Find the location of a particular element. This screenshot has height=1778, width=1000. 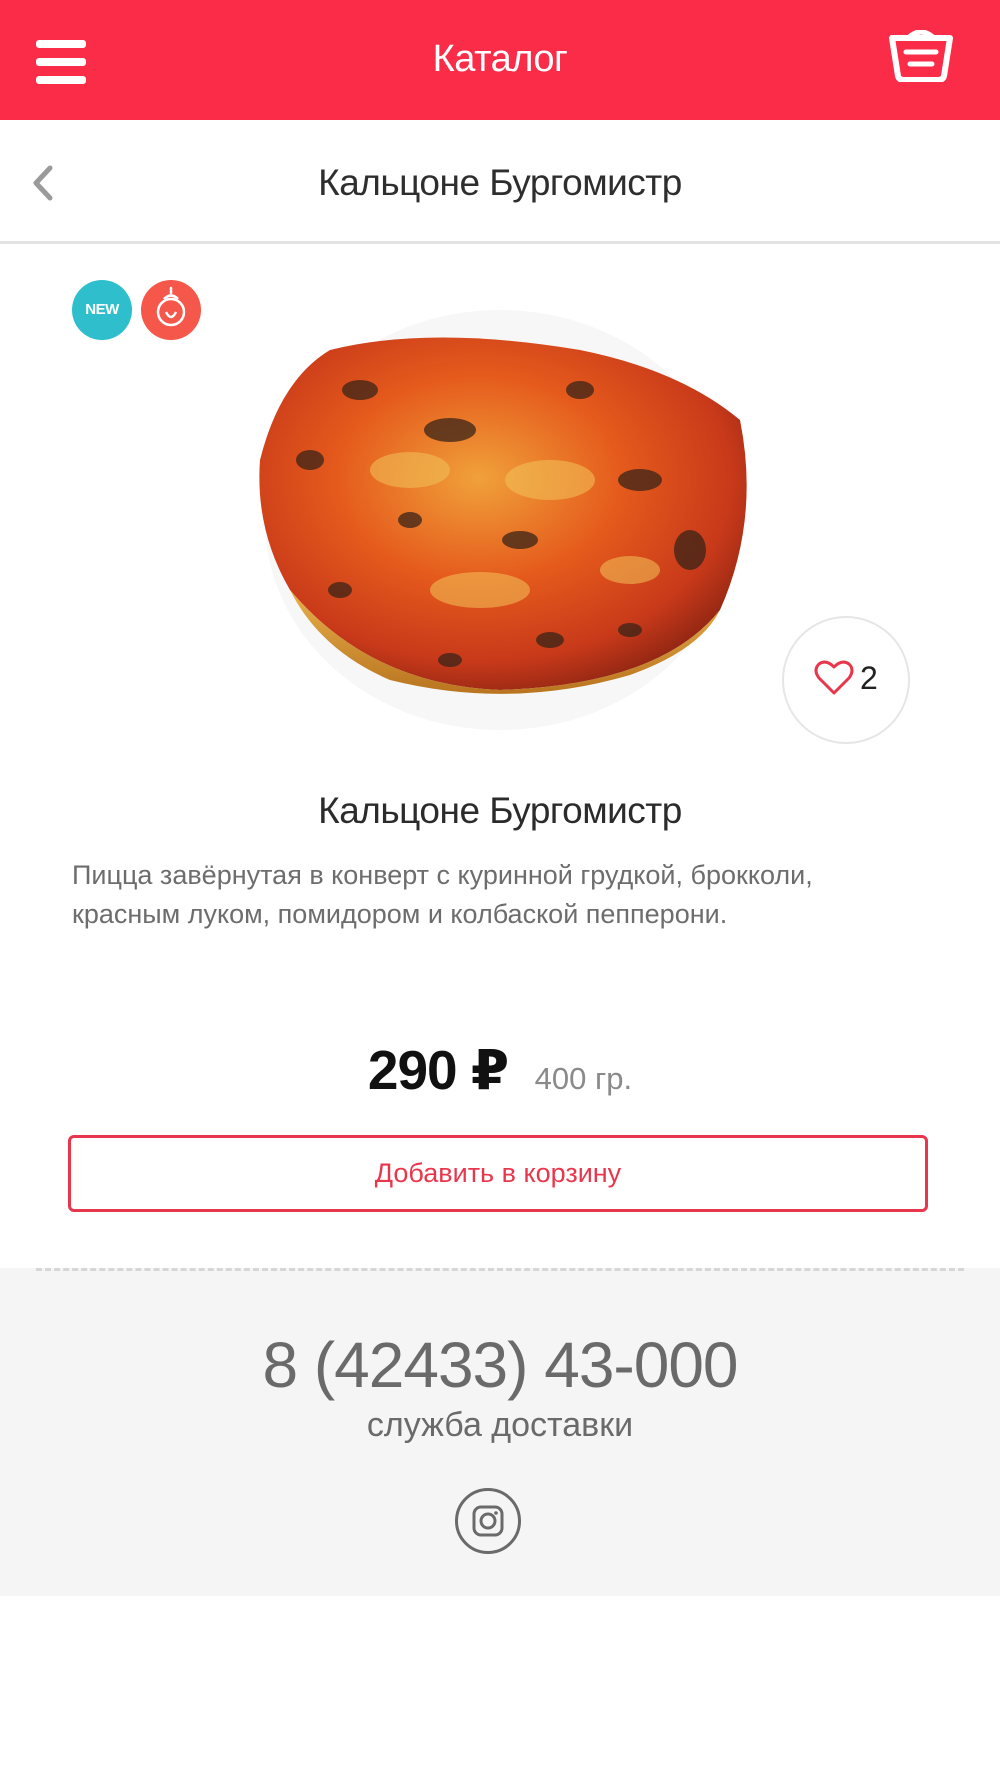

like-button: 2 is located at coordinates (846, 680).